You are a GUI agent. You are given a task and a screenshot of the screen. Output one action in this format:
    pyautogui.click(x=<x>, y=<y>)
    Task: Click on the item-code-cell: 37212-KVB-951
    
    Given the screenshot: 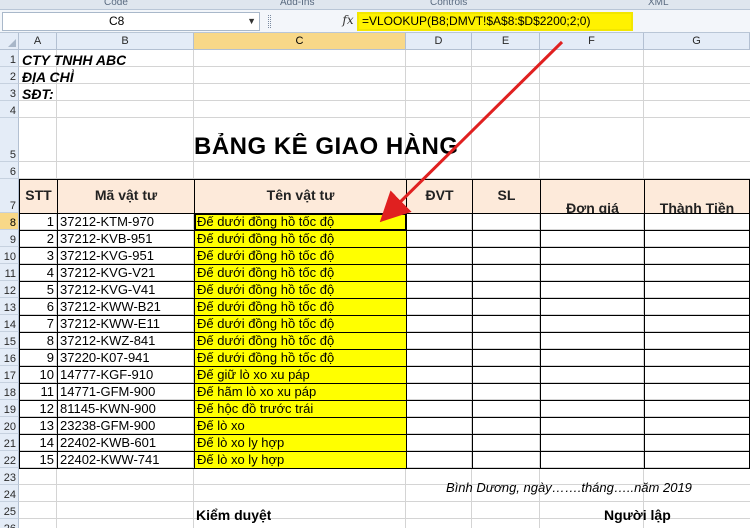 What is the action you would take?
    pyautogui.click(x=126, y=239)
    